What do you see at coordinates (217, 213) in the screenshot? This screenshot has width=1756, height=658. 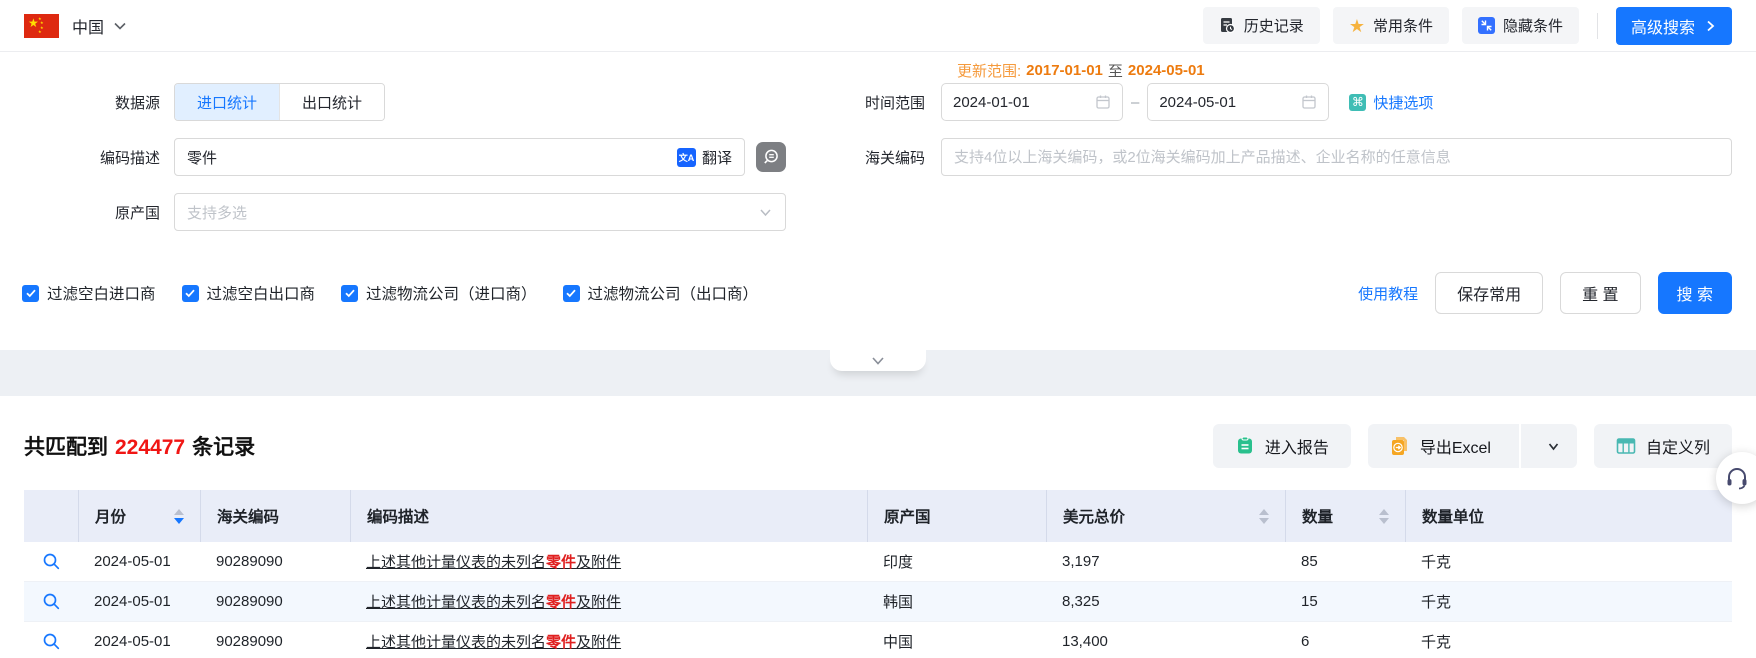 I see `origin-country-placeholder: 支持多选` at bounding box center [217, 213].